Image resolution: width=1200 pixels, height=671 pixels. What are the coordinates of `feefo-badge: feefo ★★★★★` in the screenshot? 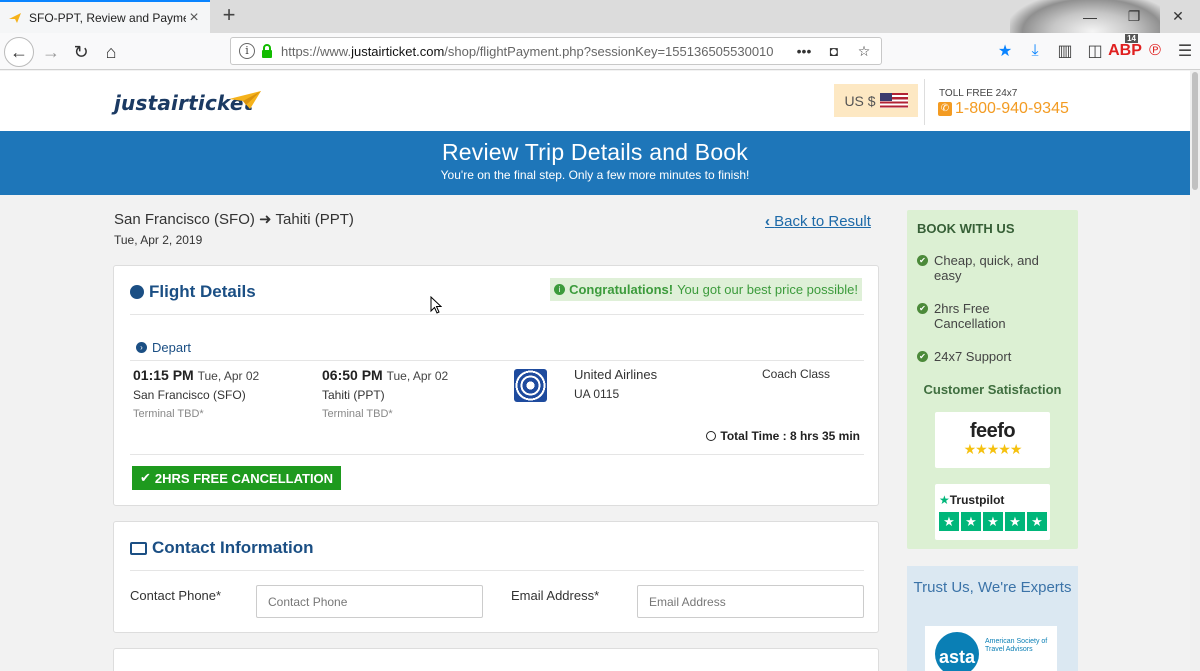 It's located at (992, 440).